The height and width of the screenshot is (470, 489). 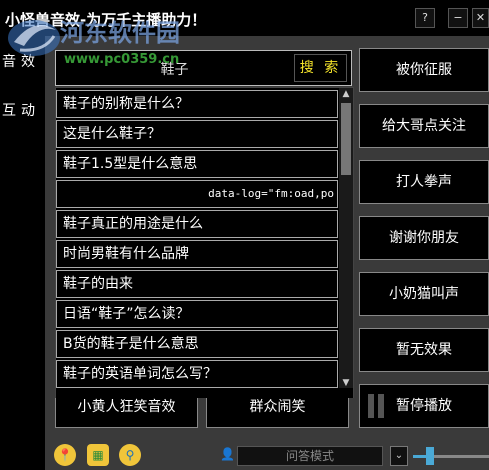 What do you see at coordinates (197, 254) in the screenshot?
I see `list-item: 时尚男鞋有什么品牌` at bounding box center [197, 254].